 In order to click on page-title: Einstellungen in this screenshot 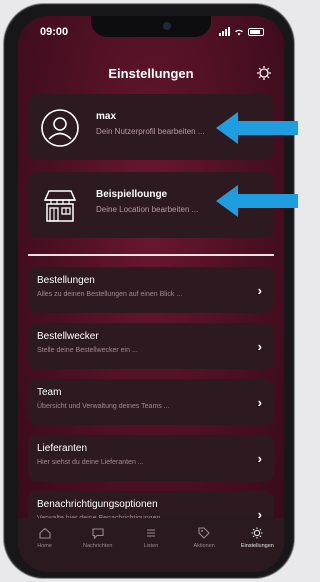, I will do `click(151, 73)`.